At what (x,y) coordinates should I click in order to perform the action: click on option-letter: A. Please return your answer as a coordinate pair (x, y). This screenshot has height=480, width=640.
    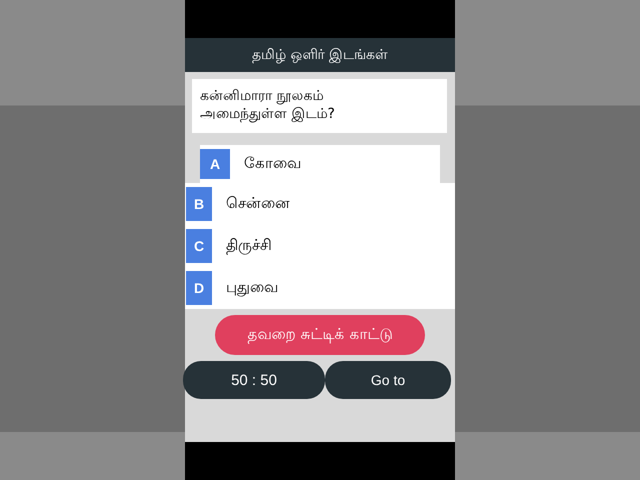
    Looking at the image, I should click on (215, 164).